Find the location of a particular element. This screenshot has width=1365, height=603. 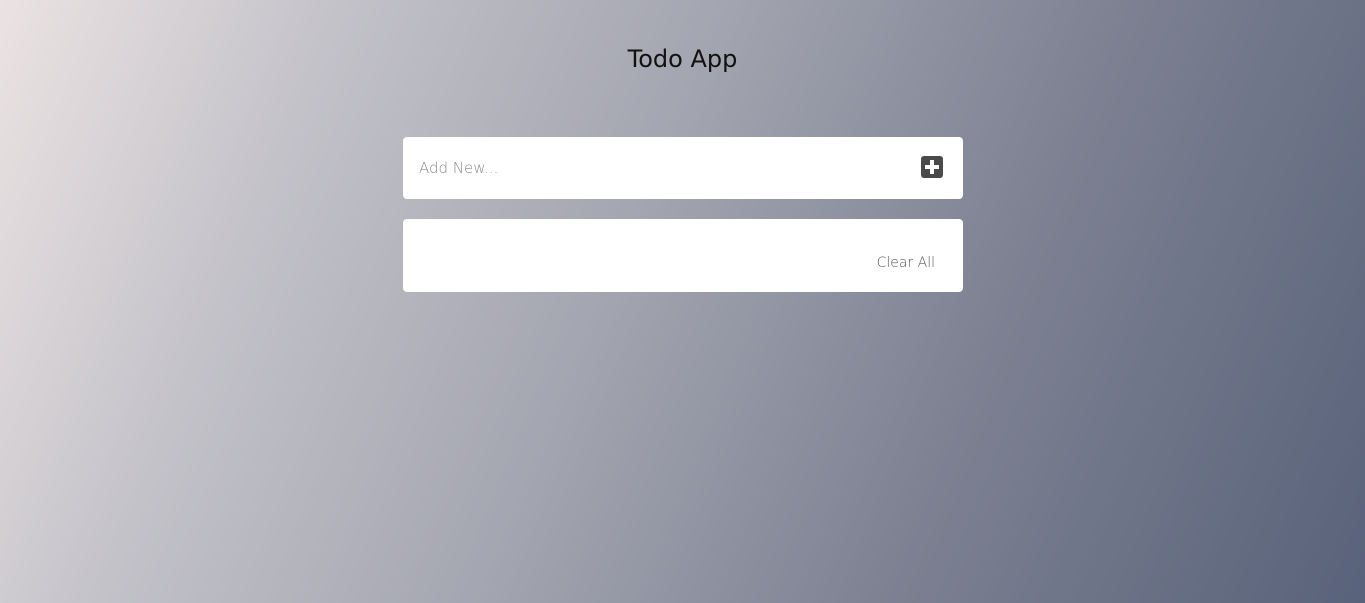

add-todo-card is located at coordinates (683, 168).